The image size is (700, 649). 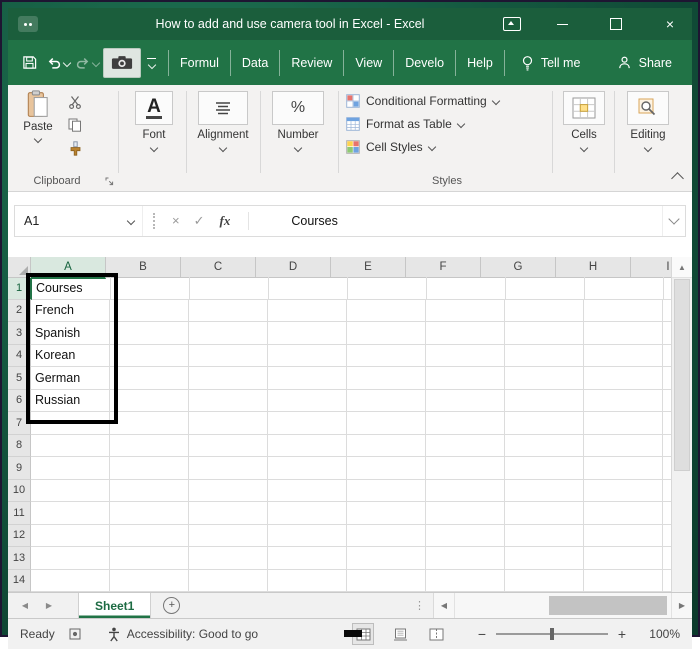 What do you see at coordinates (223, 122) in the screenshot?
I see `alignment-group-button: Alignment` at bounding box center [223, 122].